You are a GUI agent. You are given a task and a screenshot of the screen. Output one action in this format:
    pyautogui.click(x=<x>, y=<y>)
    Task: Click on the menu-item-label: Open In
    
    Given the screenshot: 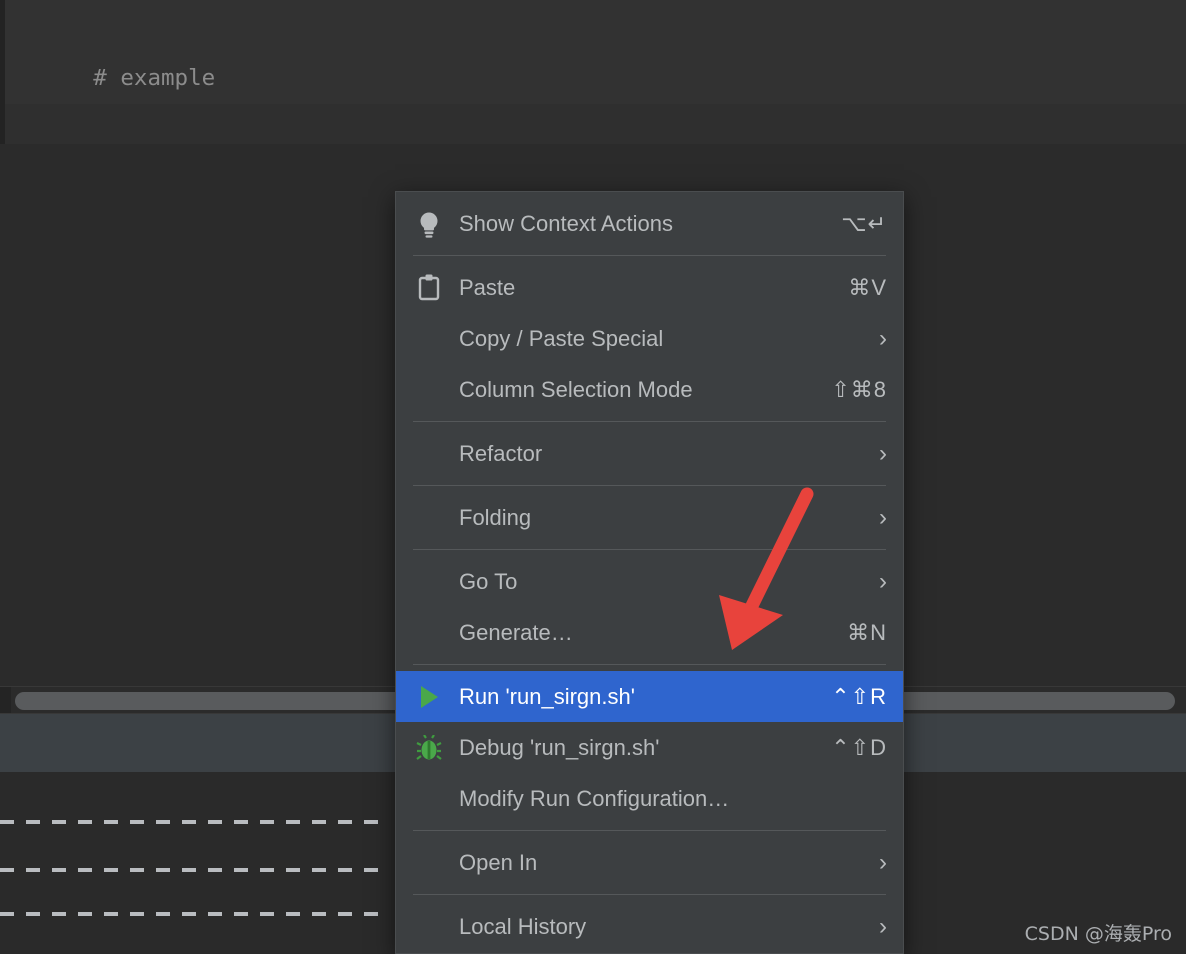 What is the action you would take?
    pyautogui.click(x=498, y=862)
    